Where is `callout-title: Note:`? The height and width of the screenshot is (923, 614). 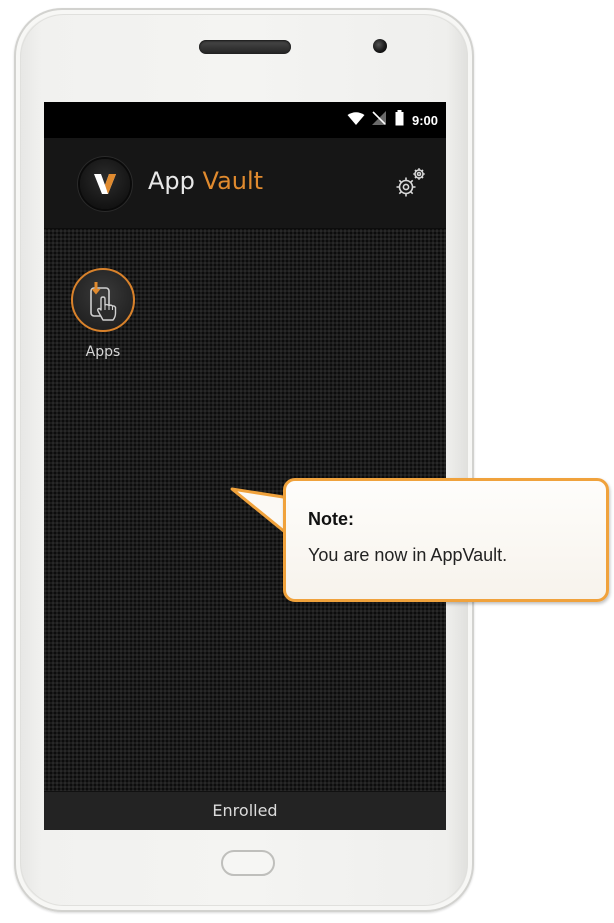
callout-title: Note: is located at coordinates (331, 519).